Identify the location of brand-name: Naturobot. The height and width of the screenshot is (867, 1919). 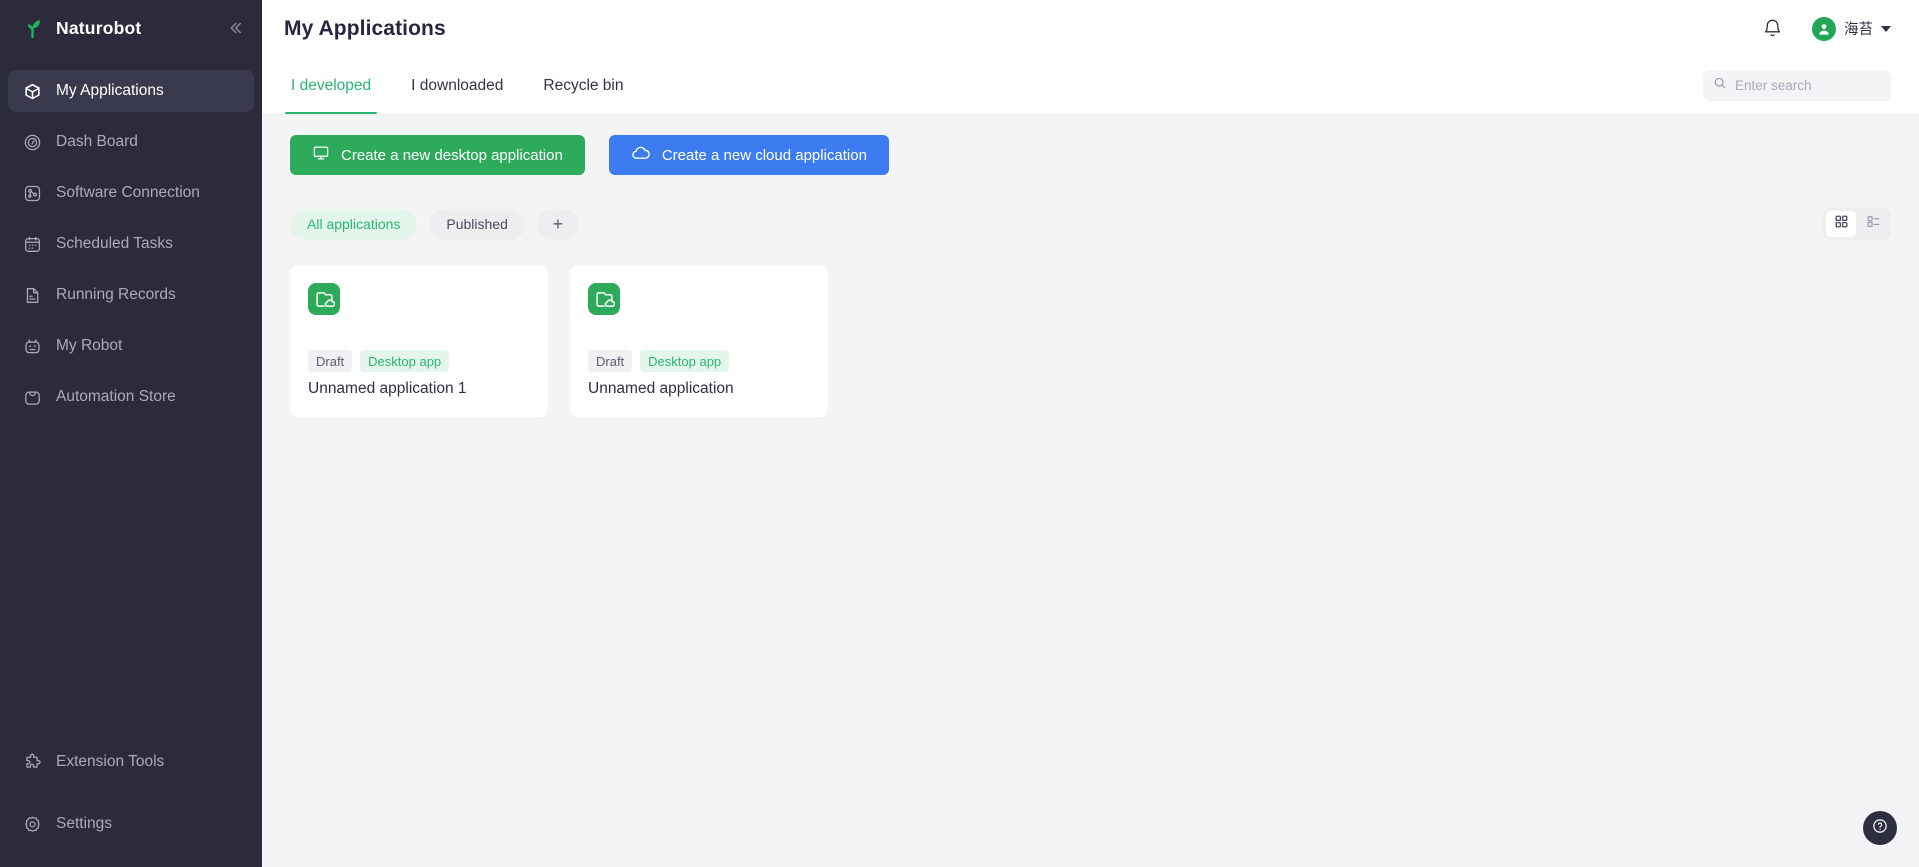
(99, 27).